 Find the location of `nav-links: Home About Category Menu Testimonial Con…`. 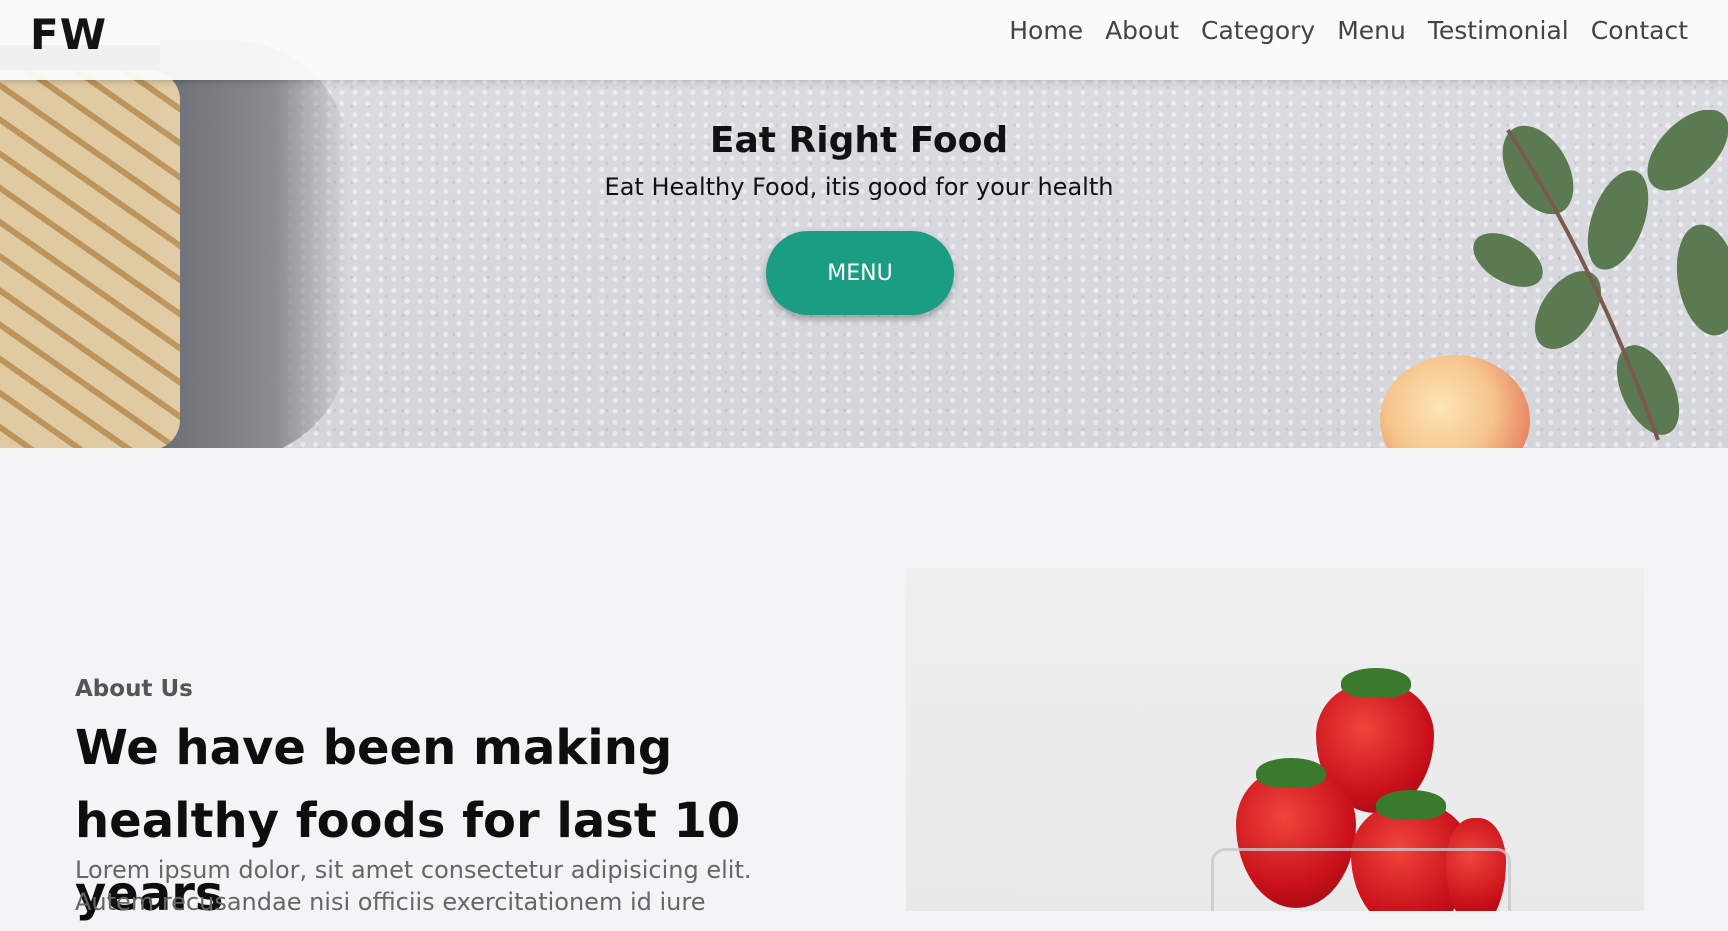

nav-links: Home About Category Menu Testimonial Con… is located at coordinates (1348, 30).